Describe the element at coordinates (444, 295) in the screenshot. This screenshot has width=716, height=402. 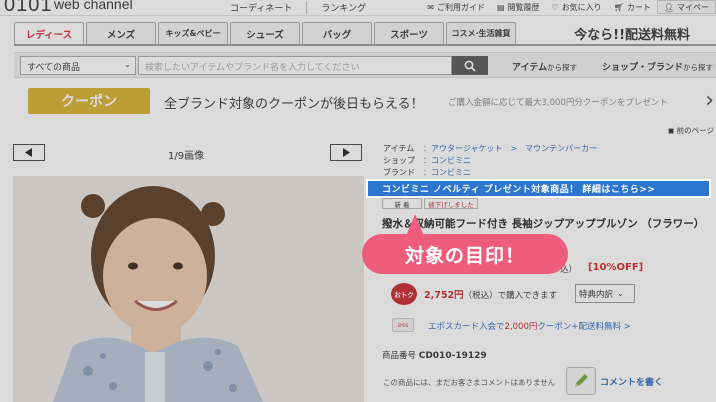
I see `deal-price-value: 2,752円` at that location.